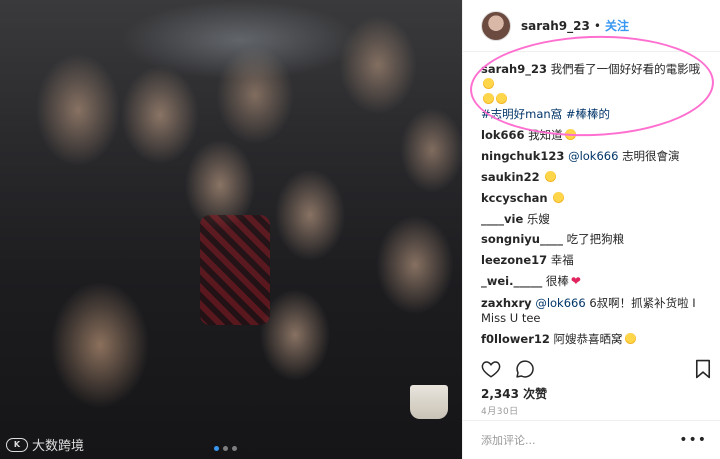 Image resolution: width=720 pixels, height=459 pixels. What do you see at coordinates (596, 282) in the screenshot?
I see `comment-row: _wei._____ 很棒 ❤` at bounding box center [596, 282].